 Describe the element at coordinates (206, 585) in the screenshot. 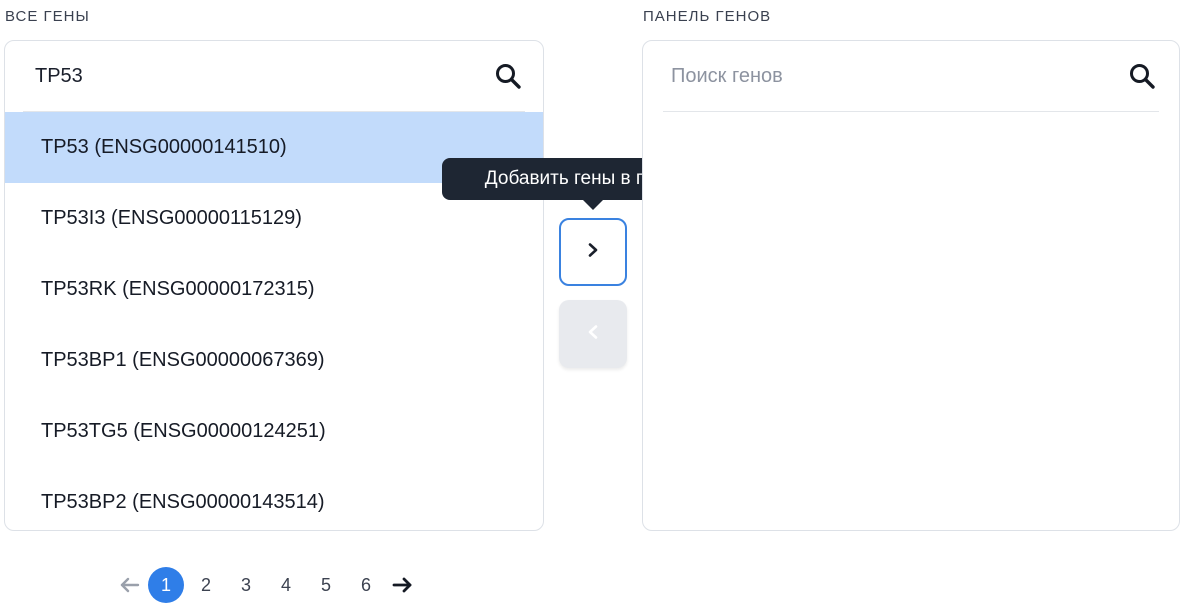

I see `page-2-button: 2` at that location.